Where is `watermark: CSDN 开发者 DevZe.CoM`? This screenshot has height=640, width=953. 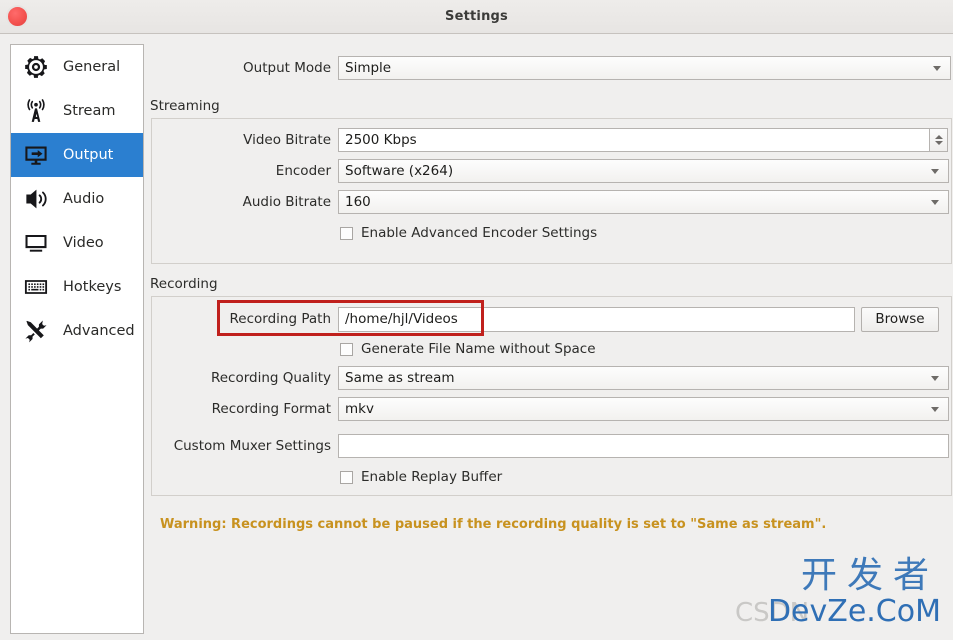
watermark: CSDN 开发者 DevZe.CoM is located at coordinates (840, 595).